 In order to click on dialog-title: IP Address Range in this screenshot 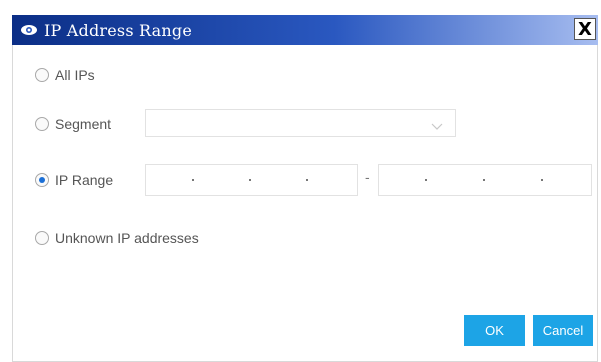, I will do `click(118, 30)`.